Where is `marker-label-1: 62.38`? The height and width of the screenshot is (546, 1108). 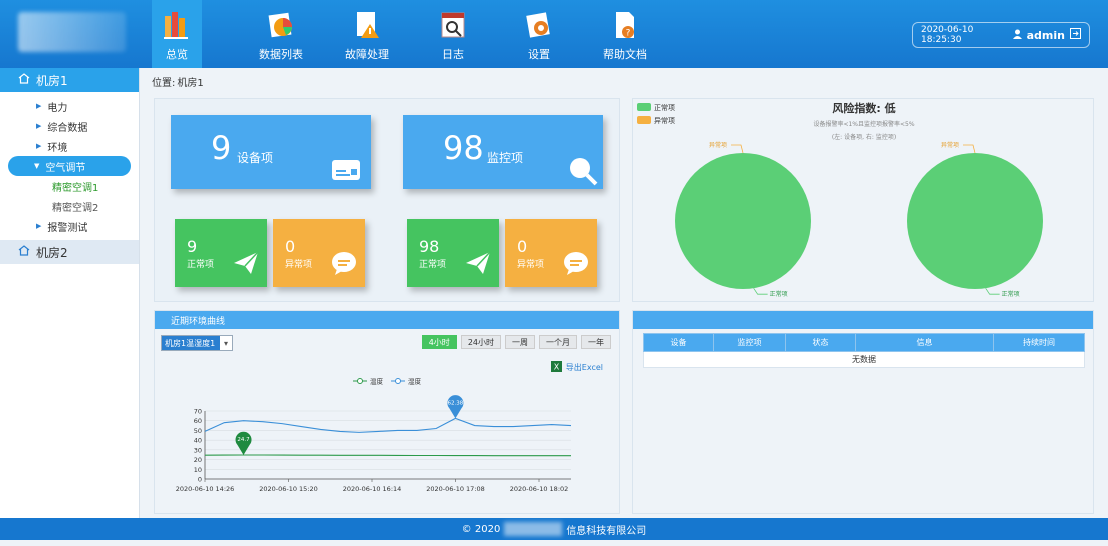
marker-label-1: 62.38 is located at coordinates (456, 403).